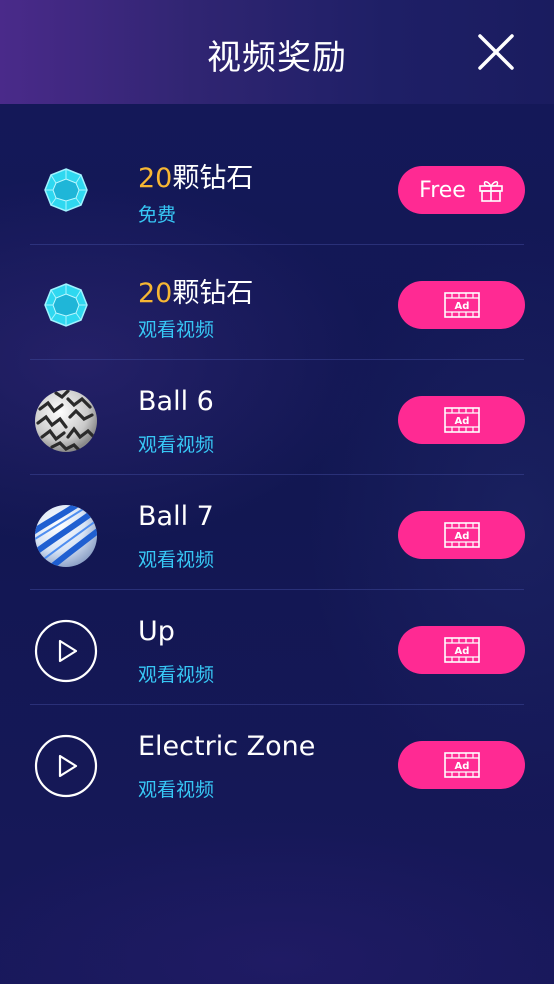 This screenshot has height=984, width=554. I want to click on free-label: Free, so click(442, 190).